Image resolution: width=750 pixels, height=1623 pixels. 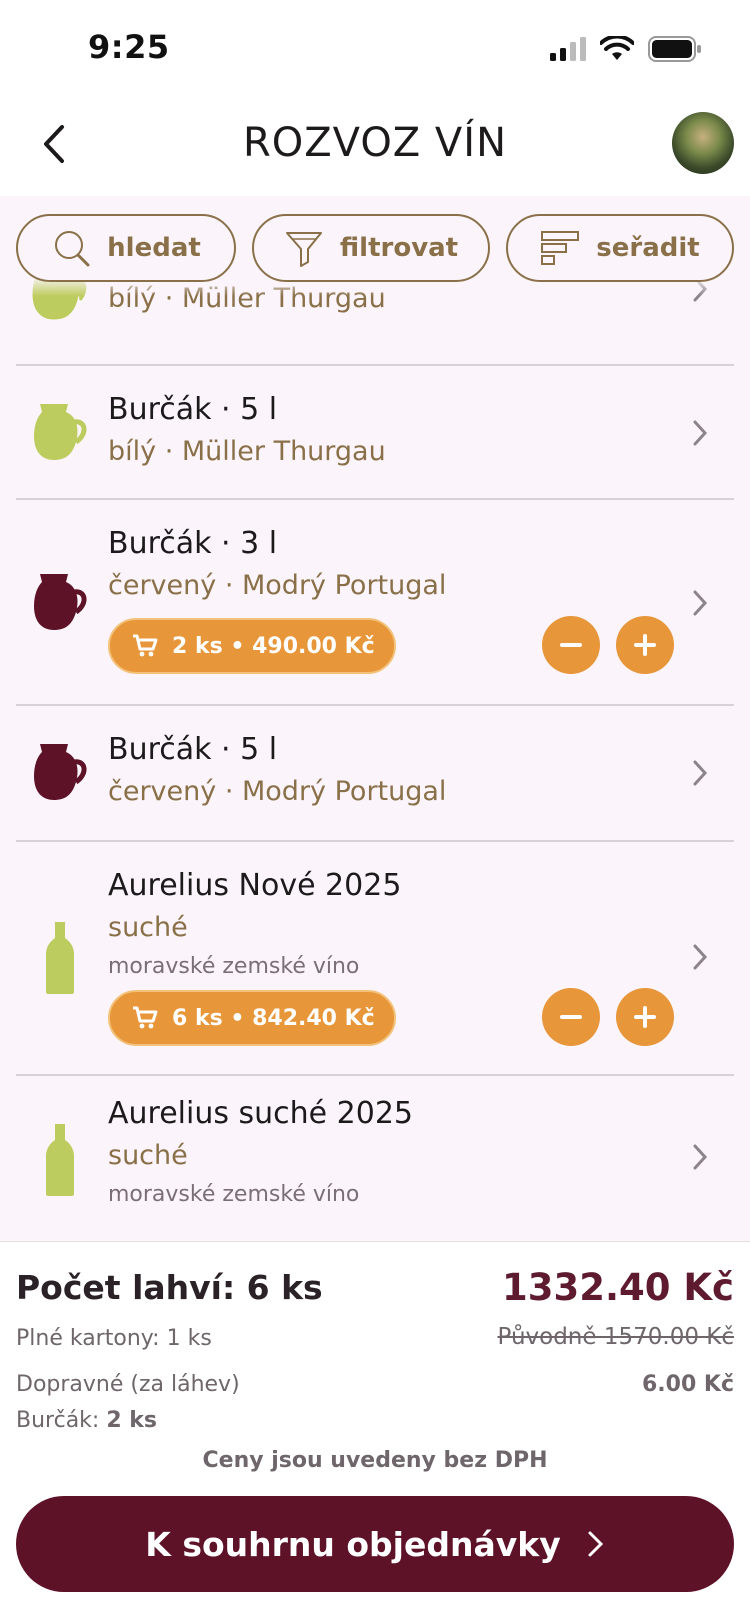 I want to click on order-summary-button: K souhrnu objednávky, so click(x=375, y=1544).